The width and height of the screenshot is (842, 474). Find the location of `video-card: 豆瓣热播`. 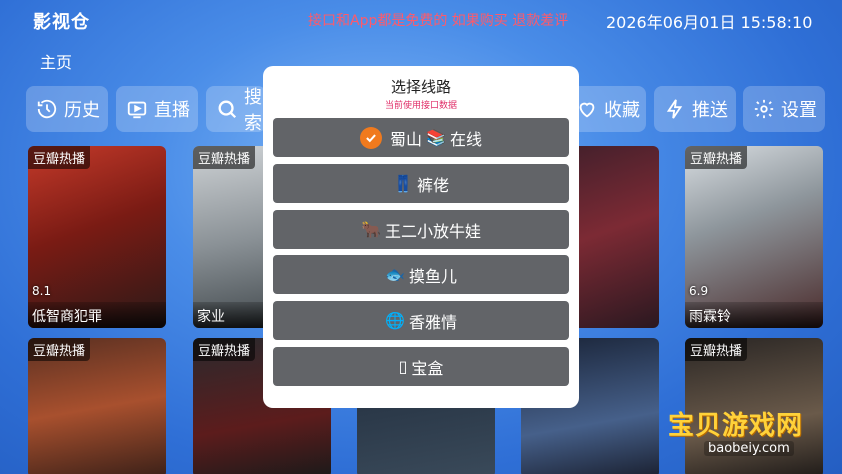

video-card: 豆瓣热播 is located at coordinates (97, 406).